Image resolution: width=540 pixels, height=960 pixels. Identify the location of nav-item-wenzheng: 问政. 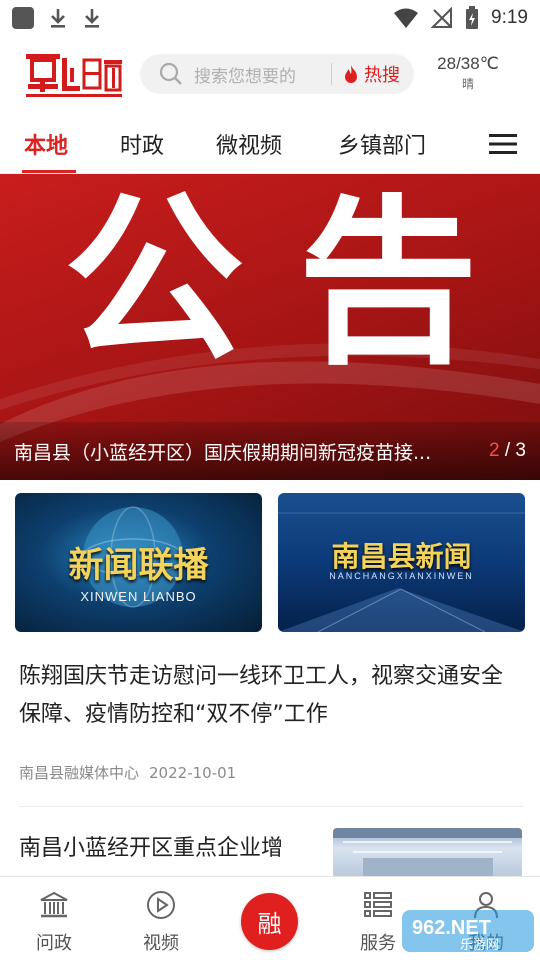
(54, 918).